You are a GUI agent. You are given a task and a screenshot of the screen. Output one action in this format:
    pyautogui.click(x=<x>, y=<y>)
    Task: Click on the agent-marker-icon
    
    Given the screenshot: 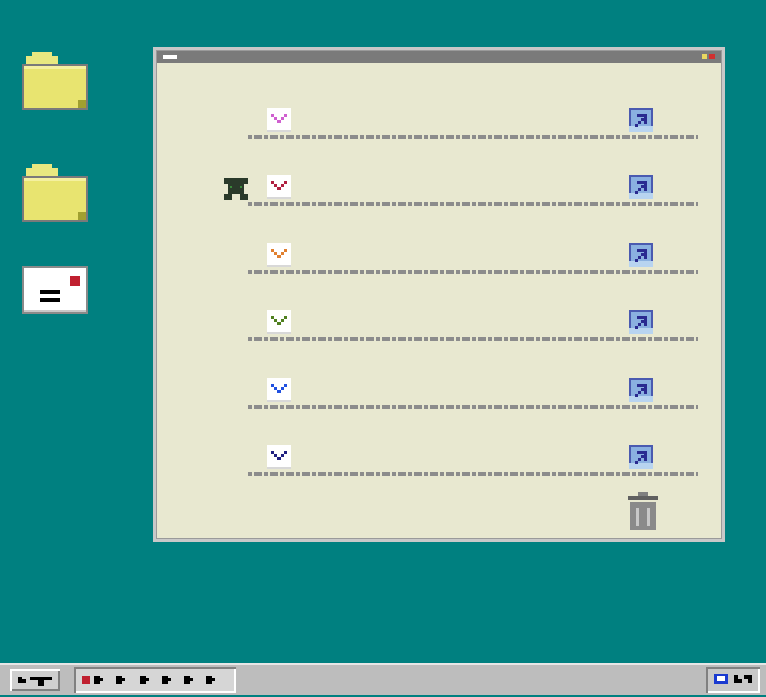 What is the action you would take?
    pyautogui.click(x=236, y=189)
    